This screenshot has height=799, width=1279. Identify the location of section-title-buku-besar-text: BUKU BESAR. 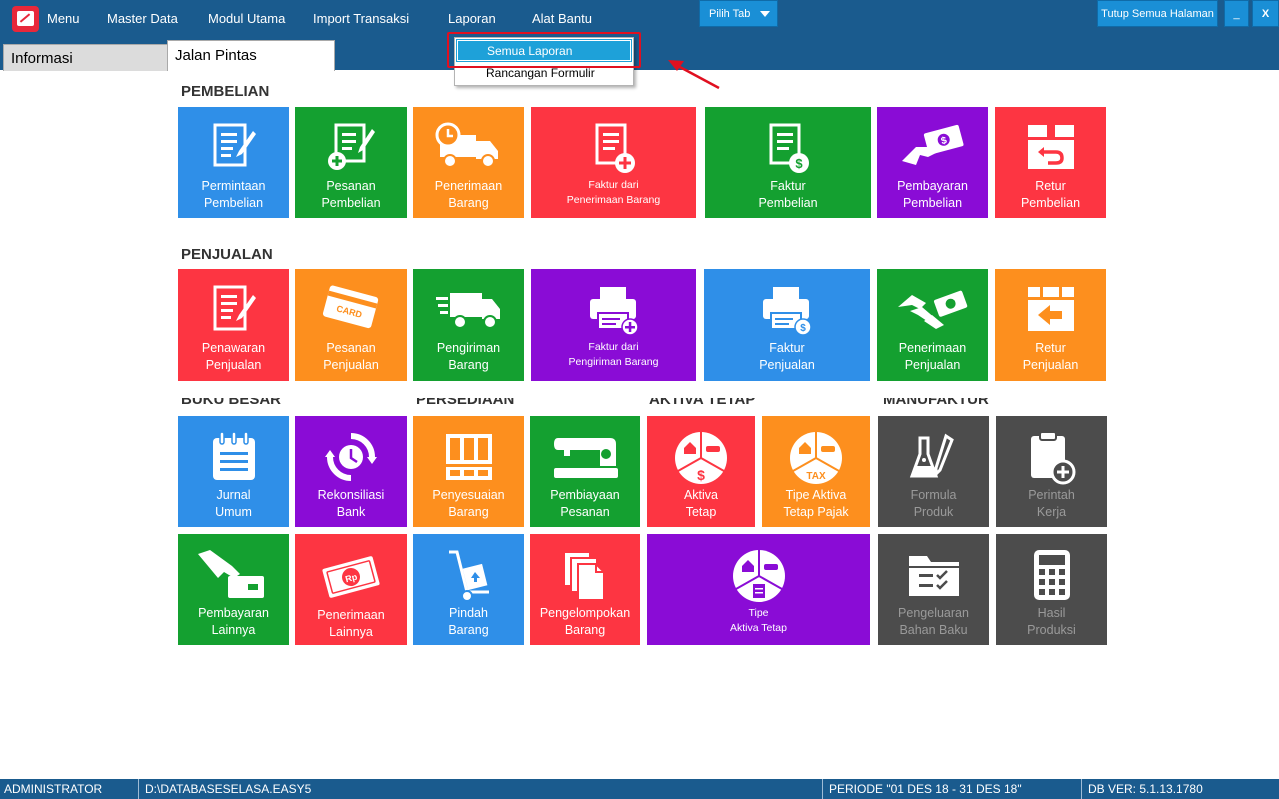
(231, 403).